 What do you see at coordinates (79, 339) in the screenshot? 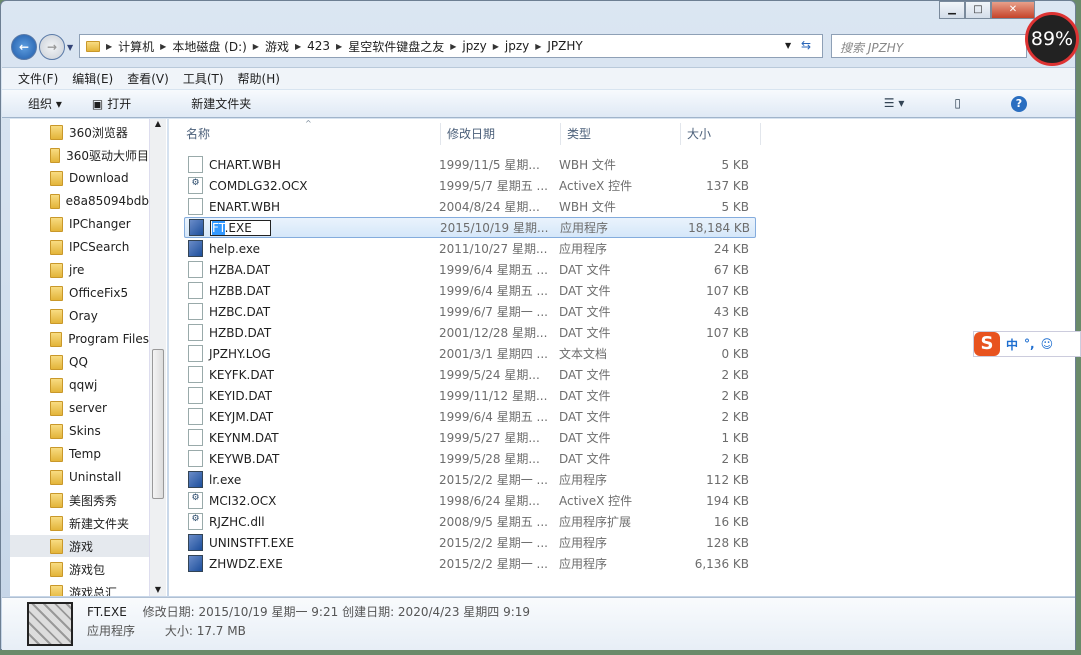
I see `sidebar-item: Program Files` at bounding box center [79, 339].